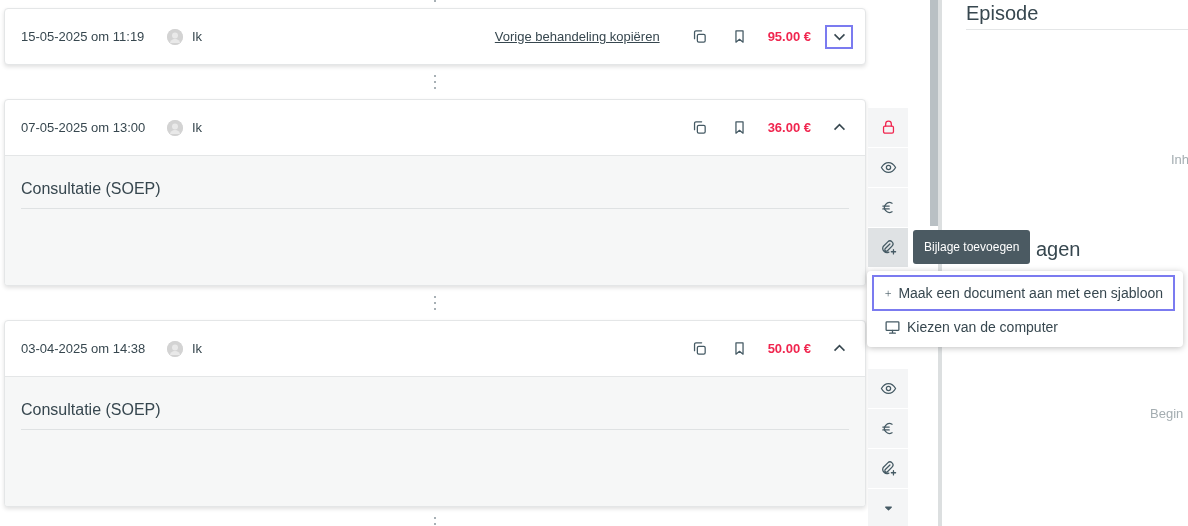 This screenshot has width=1188, height=526. What do you see at coordinates (789, 36) in the screenshot?
I see `price: 95.00 €` at bounding box center [789, 36].